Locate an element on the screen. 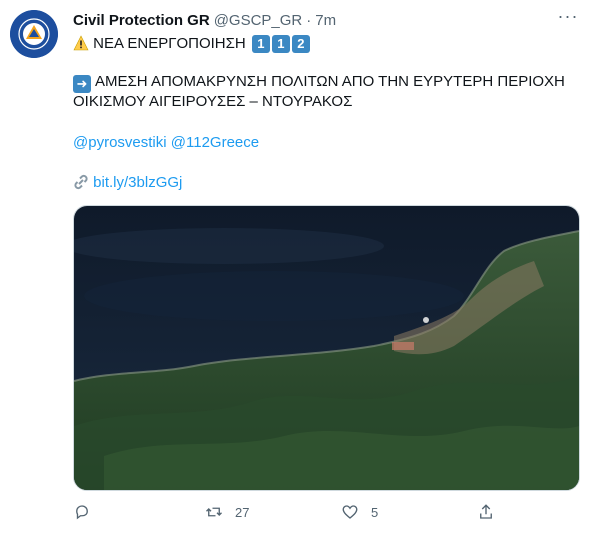 This screenshot has height=533, width=592. share-icon is located at coordinates (486, 511).